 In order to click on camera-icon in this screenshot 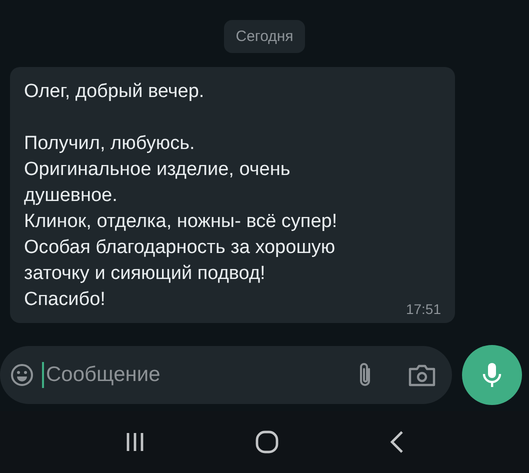, I will do `click(422, 375)`.